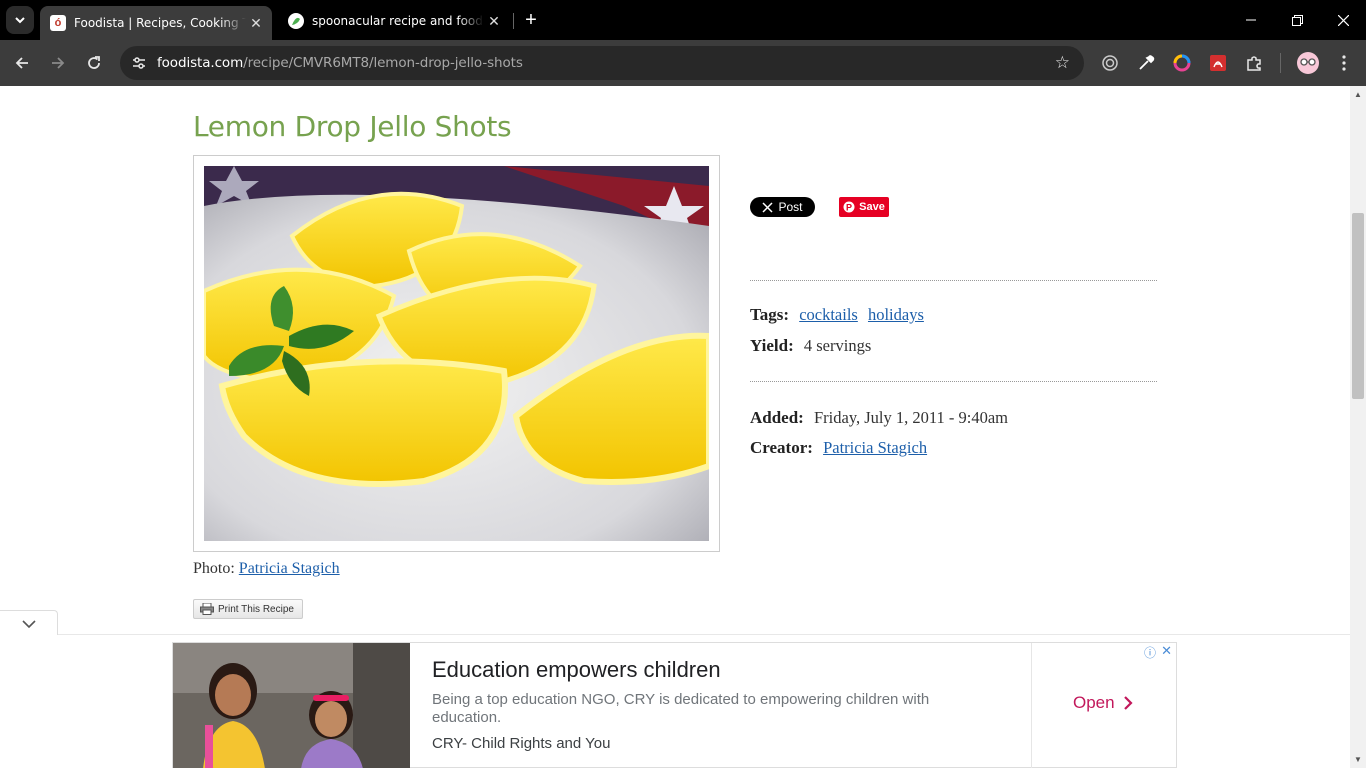  I want to click on restore-icon, so click(1297, 20).